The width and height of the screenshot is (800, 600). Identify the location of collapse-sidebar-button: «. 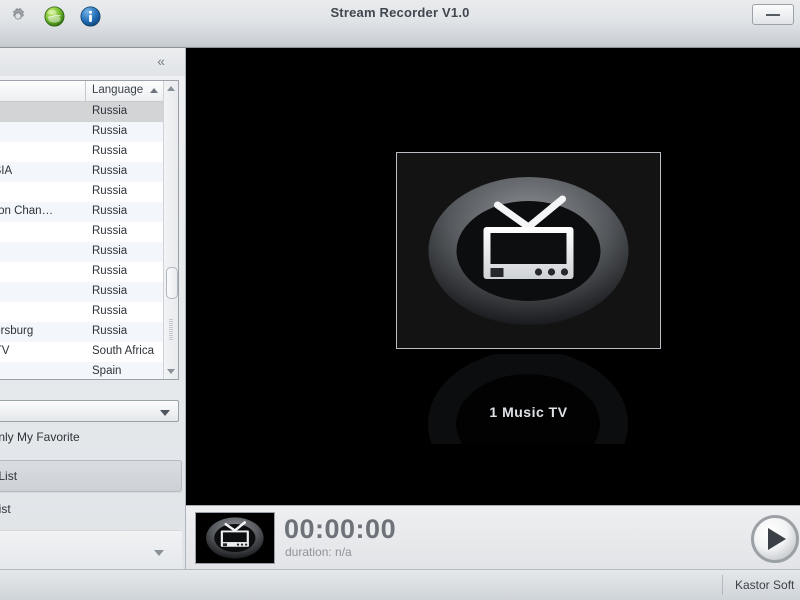
(161, 61).